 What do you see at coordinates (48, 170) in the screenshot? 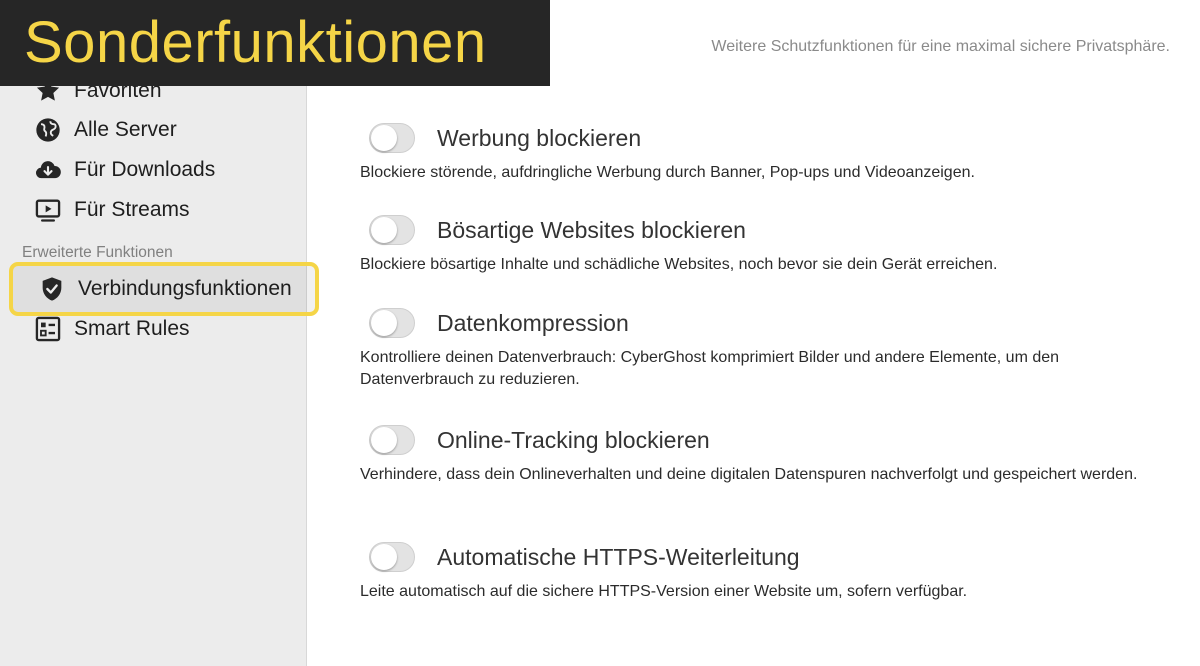
I see `cloud-download-icon` at bounding box center [48, 170].